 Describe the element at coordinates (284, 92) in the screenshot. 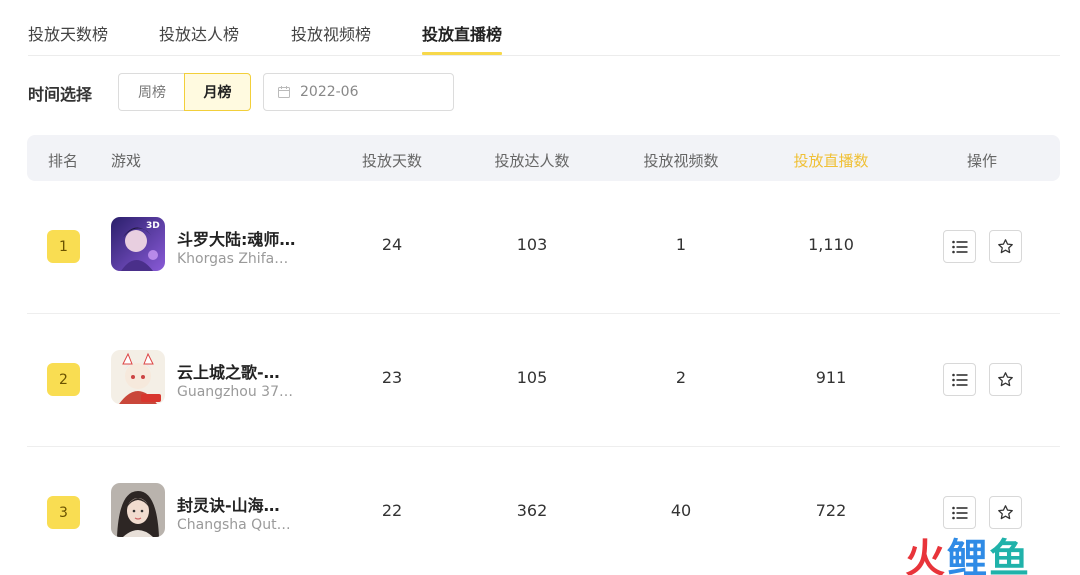

I see `calendar-icon` at that location.